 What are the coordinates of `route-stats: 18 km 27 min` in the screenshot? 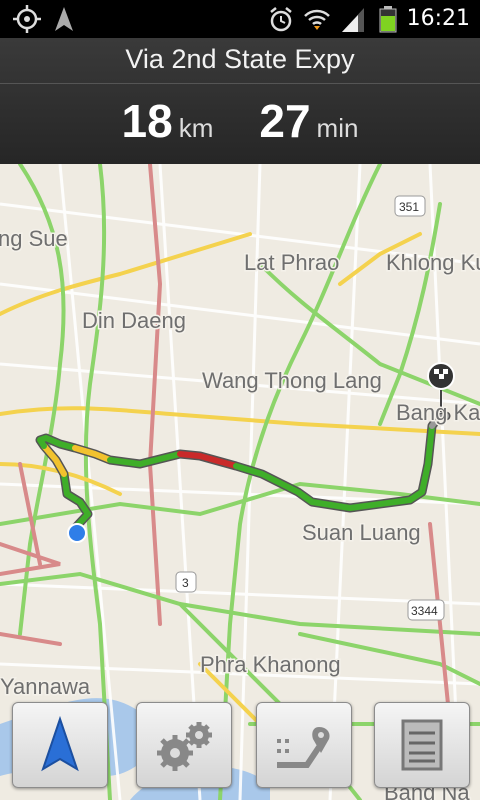 It's located at (240, 121).